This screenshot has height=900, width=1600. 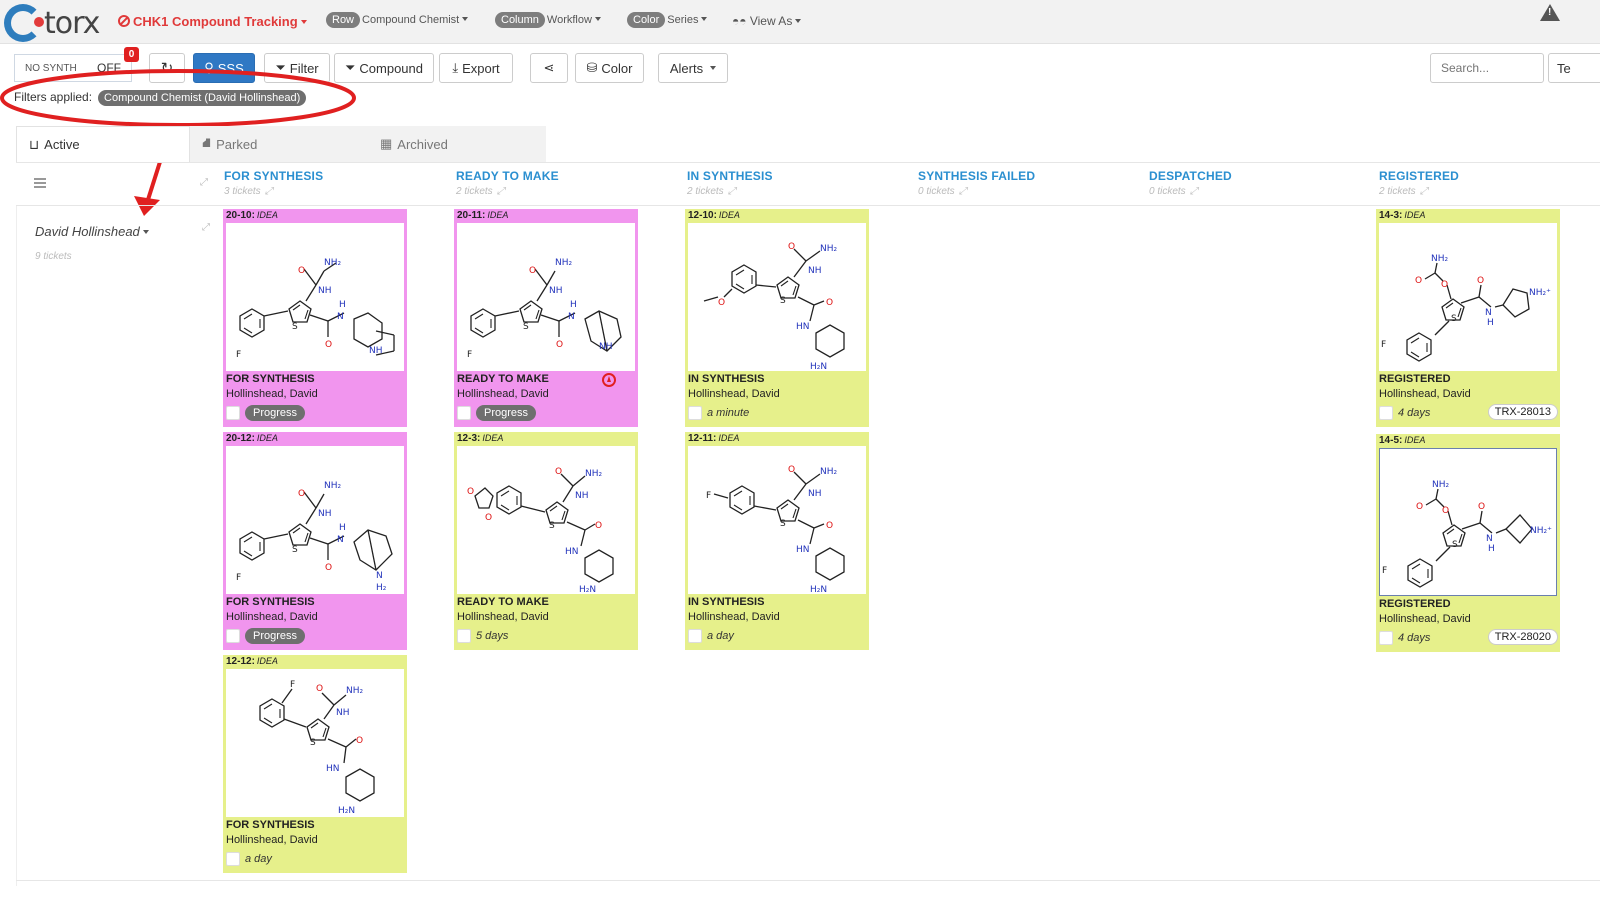 I want to click on compound-filter-button: ⏷ Compound, so click(x=384, y=68).